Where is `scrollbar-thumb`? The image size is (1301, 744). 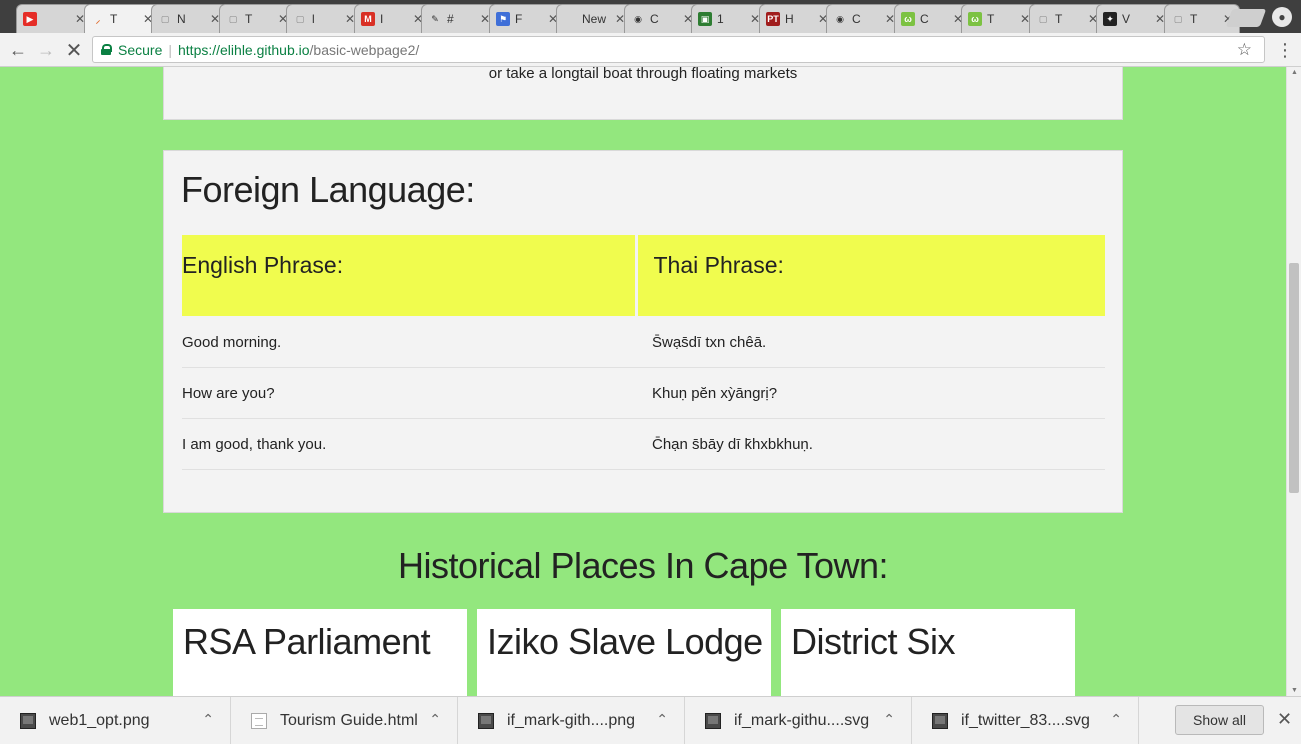
scrollbar-thumb is located at coordinates (1294, 378).